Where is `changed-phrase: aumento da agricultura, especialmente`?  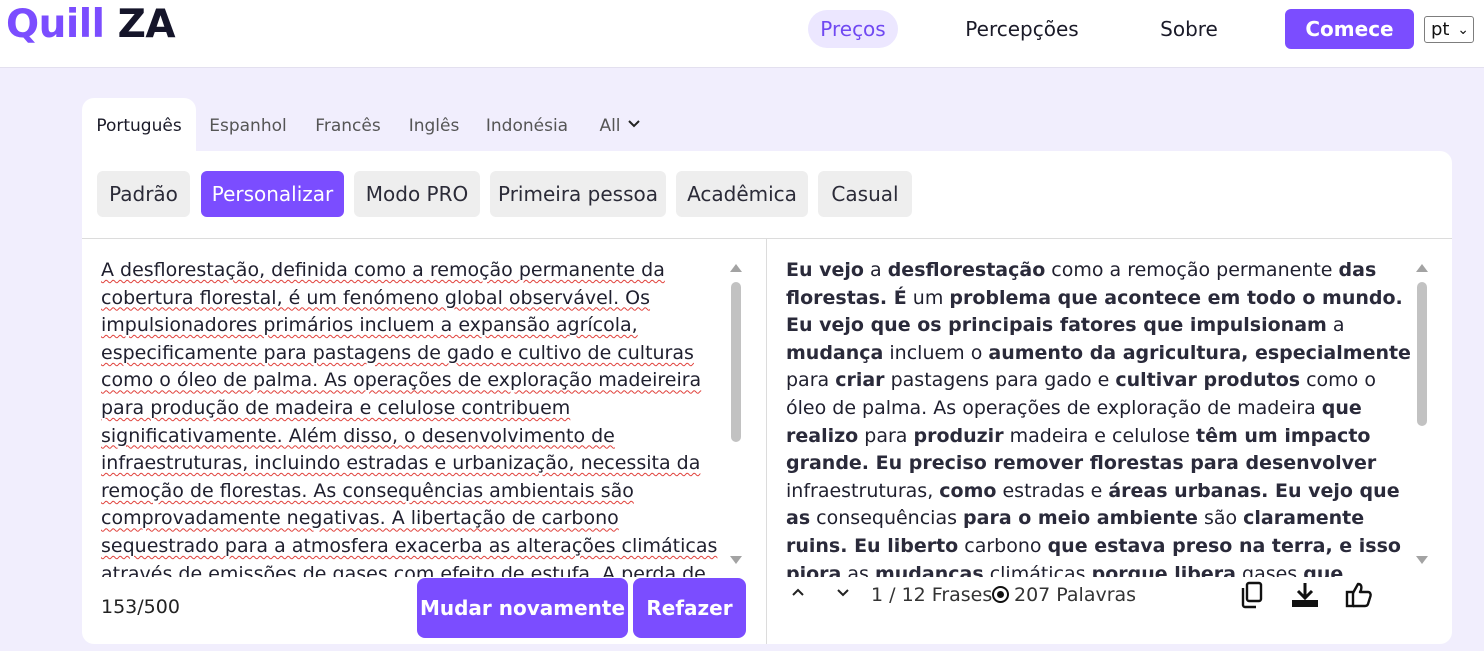 changed-phrase: aumento da agricultura, especialmente is located at coordinates (1199, 353).